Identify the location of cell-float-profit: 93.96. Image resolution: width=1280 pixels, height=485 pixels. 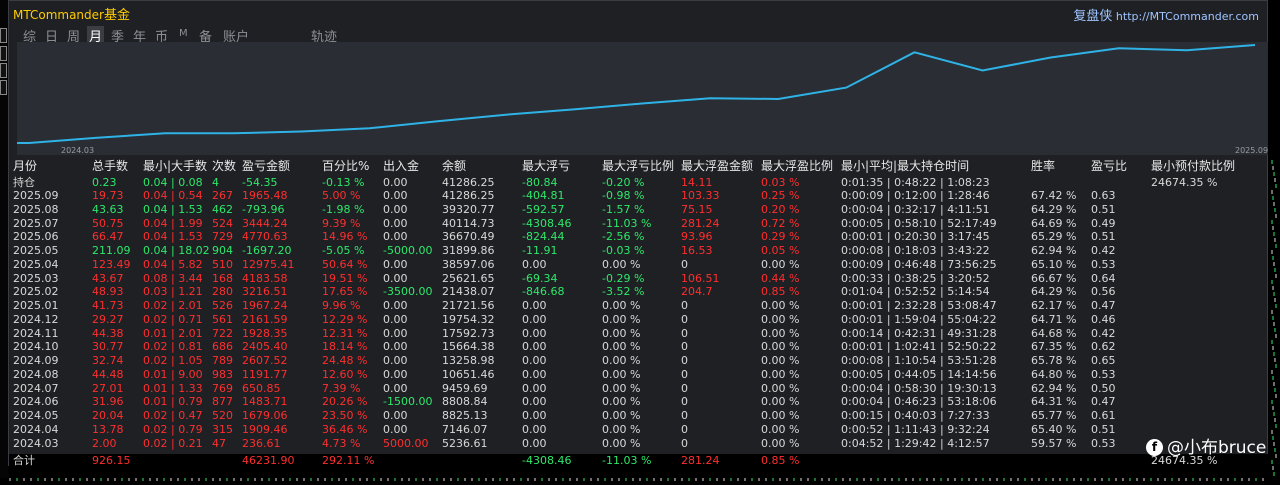
(697, 236).